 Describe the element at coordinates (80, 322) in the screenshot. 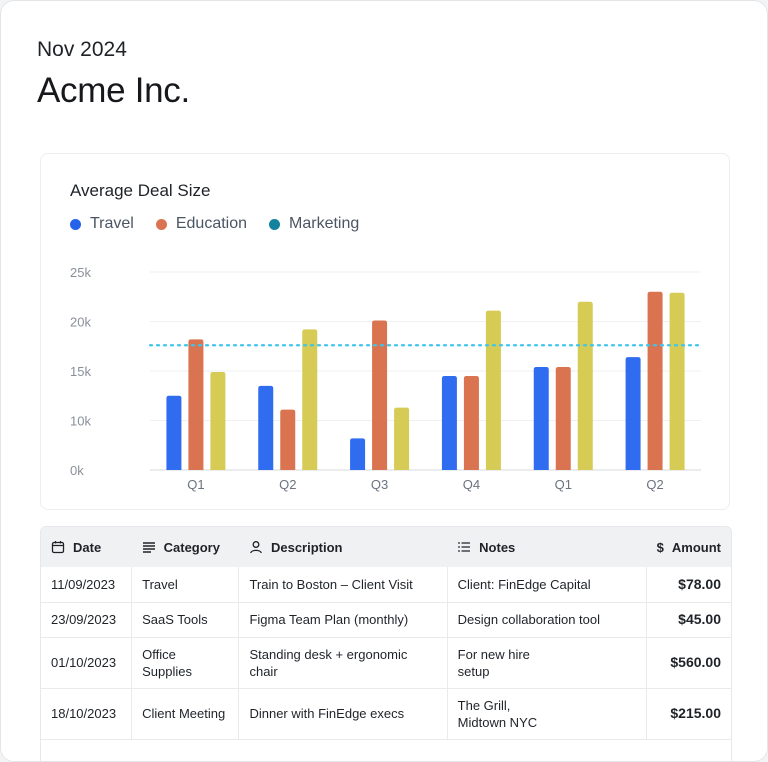

I see `y-tick-label: 20k` at that location.